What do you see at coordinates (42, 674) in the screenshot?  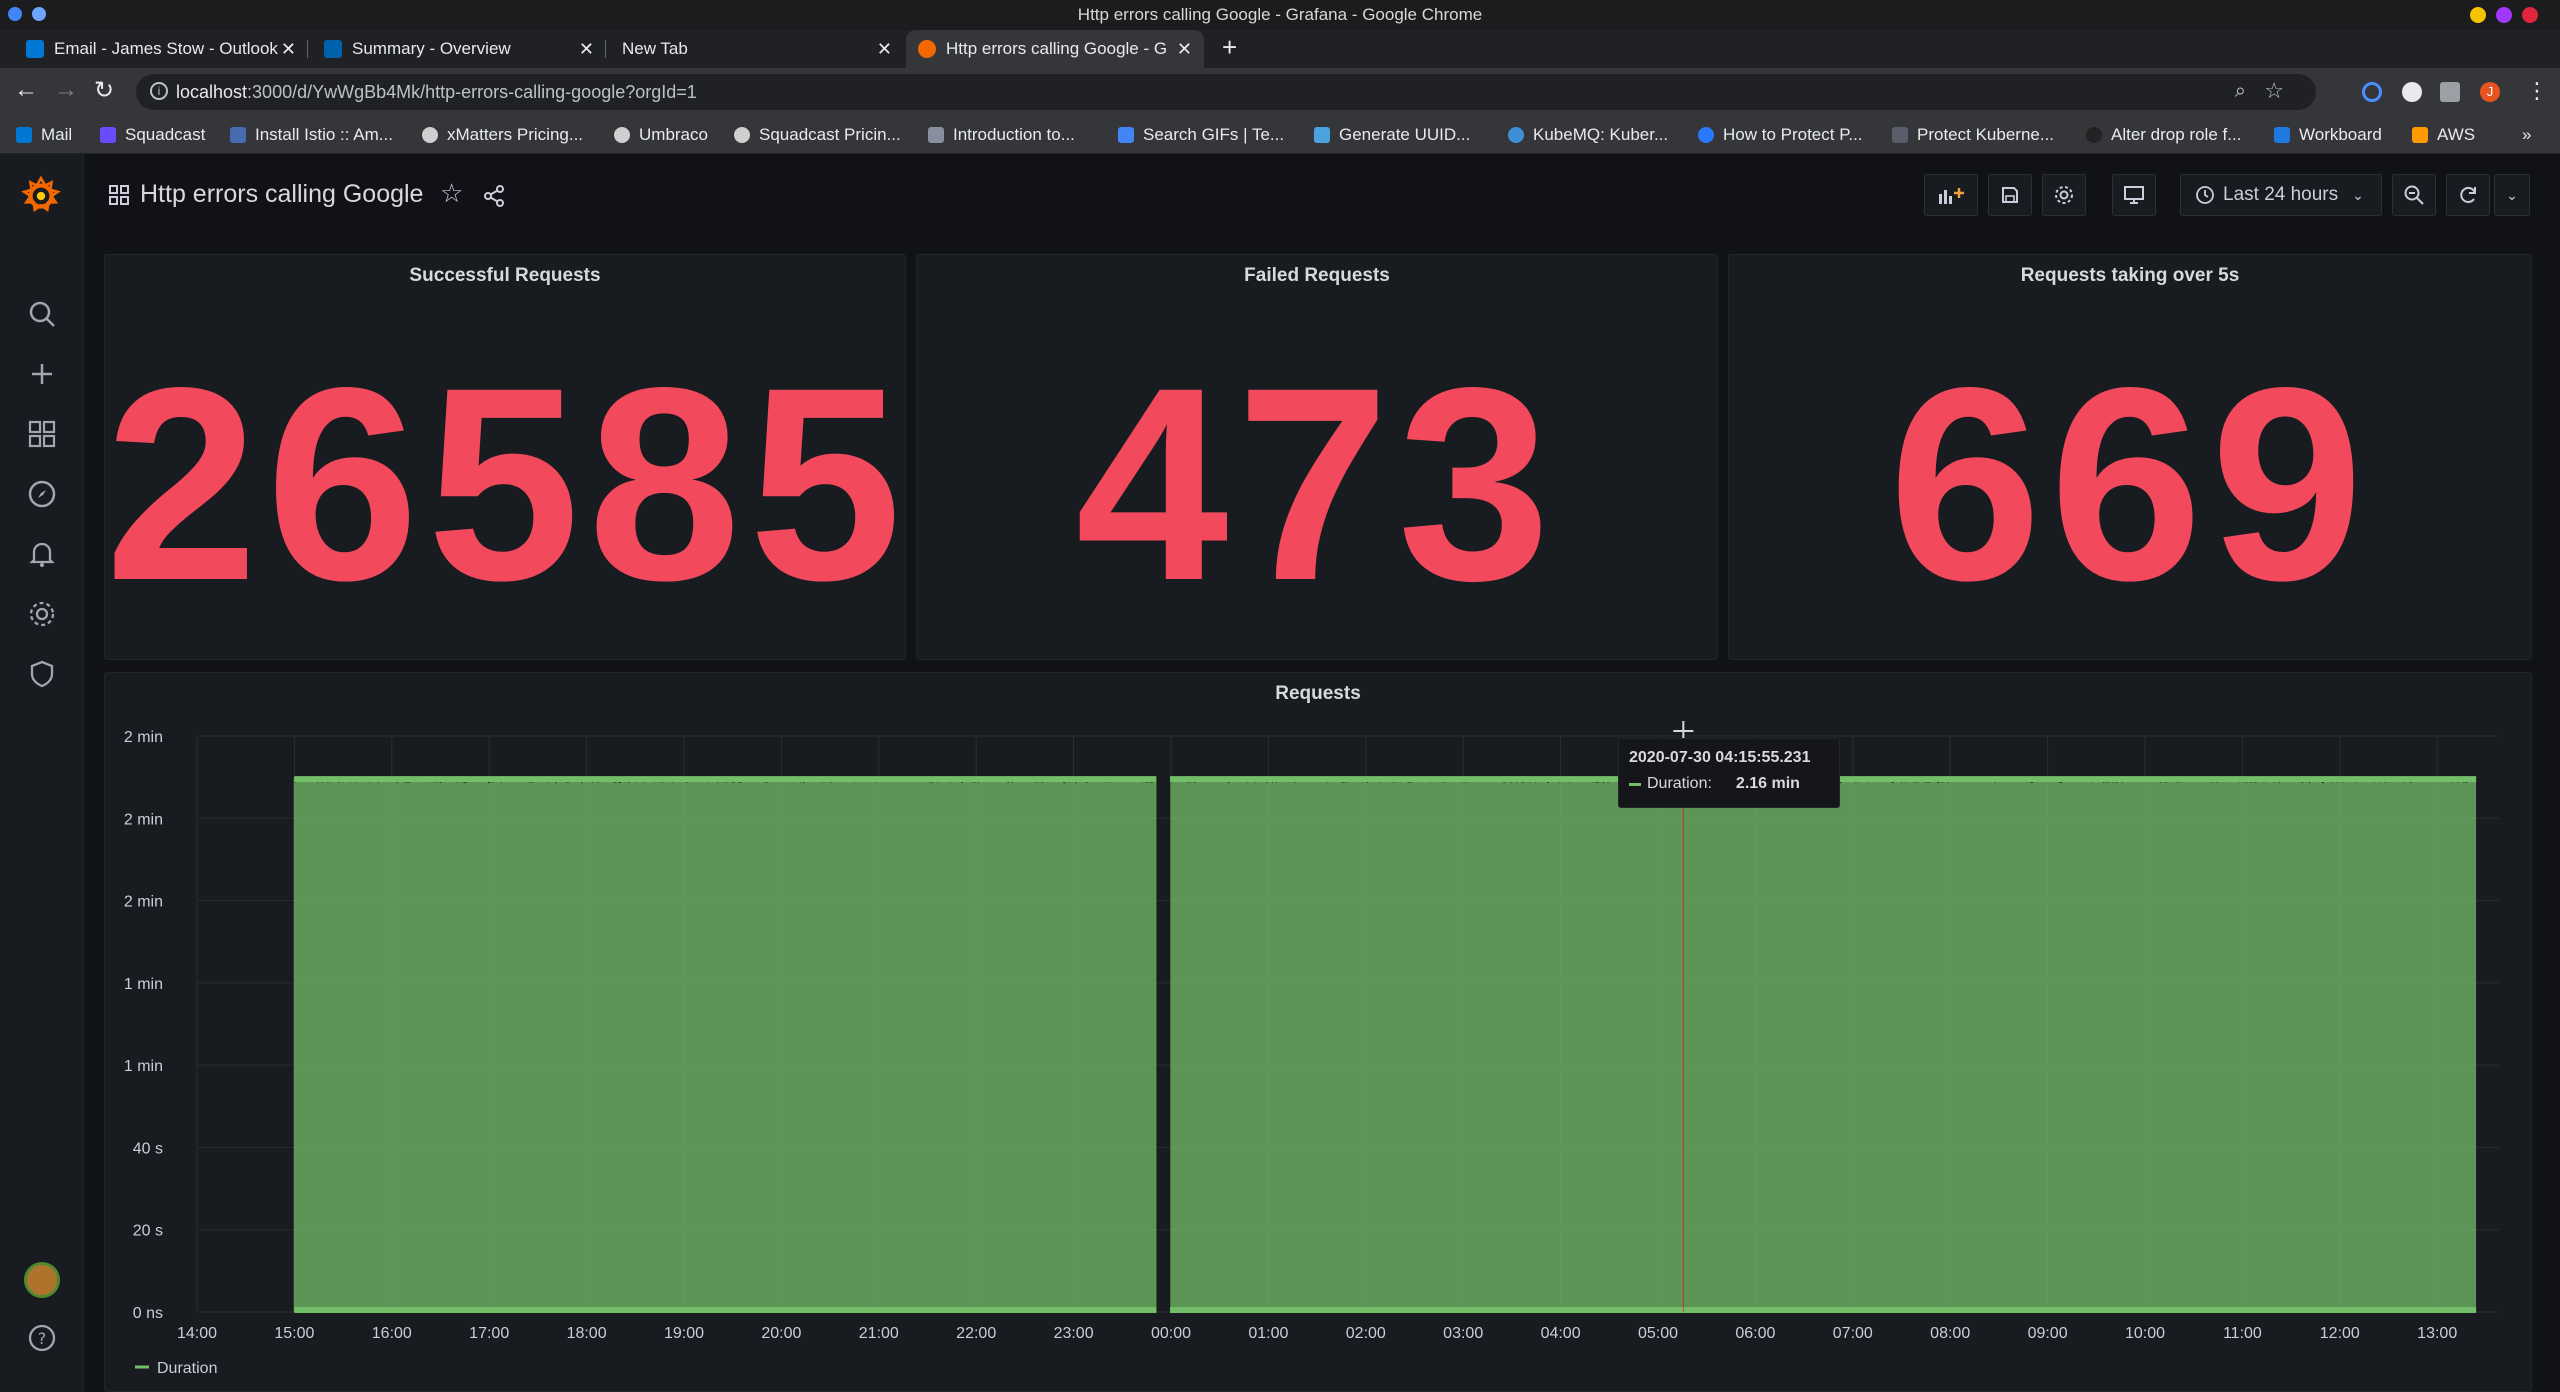 I see `server-admin-shield-icon` at bounding box center [42, 674].